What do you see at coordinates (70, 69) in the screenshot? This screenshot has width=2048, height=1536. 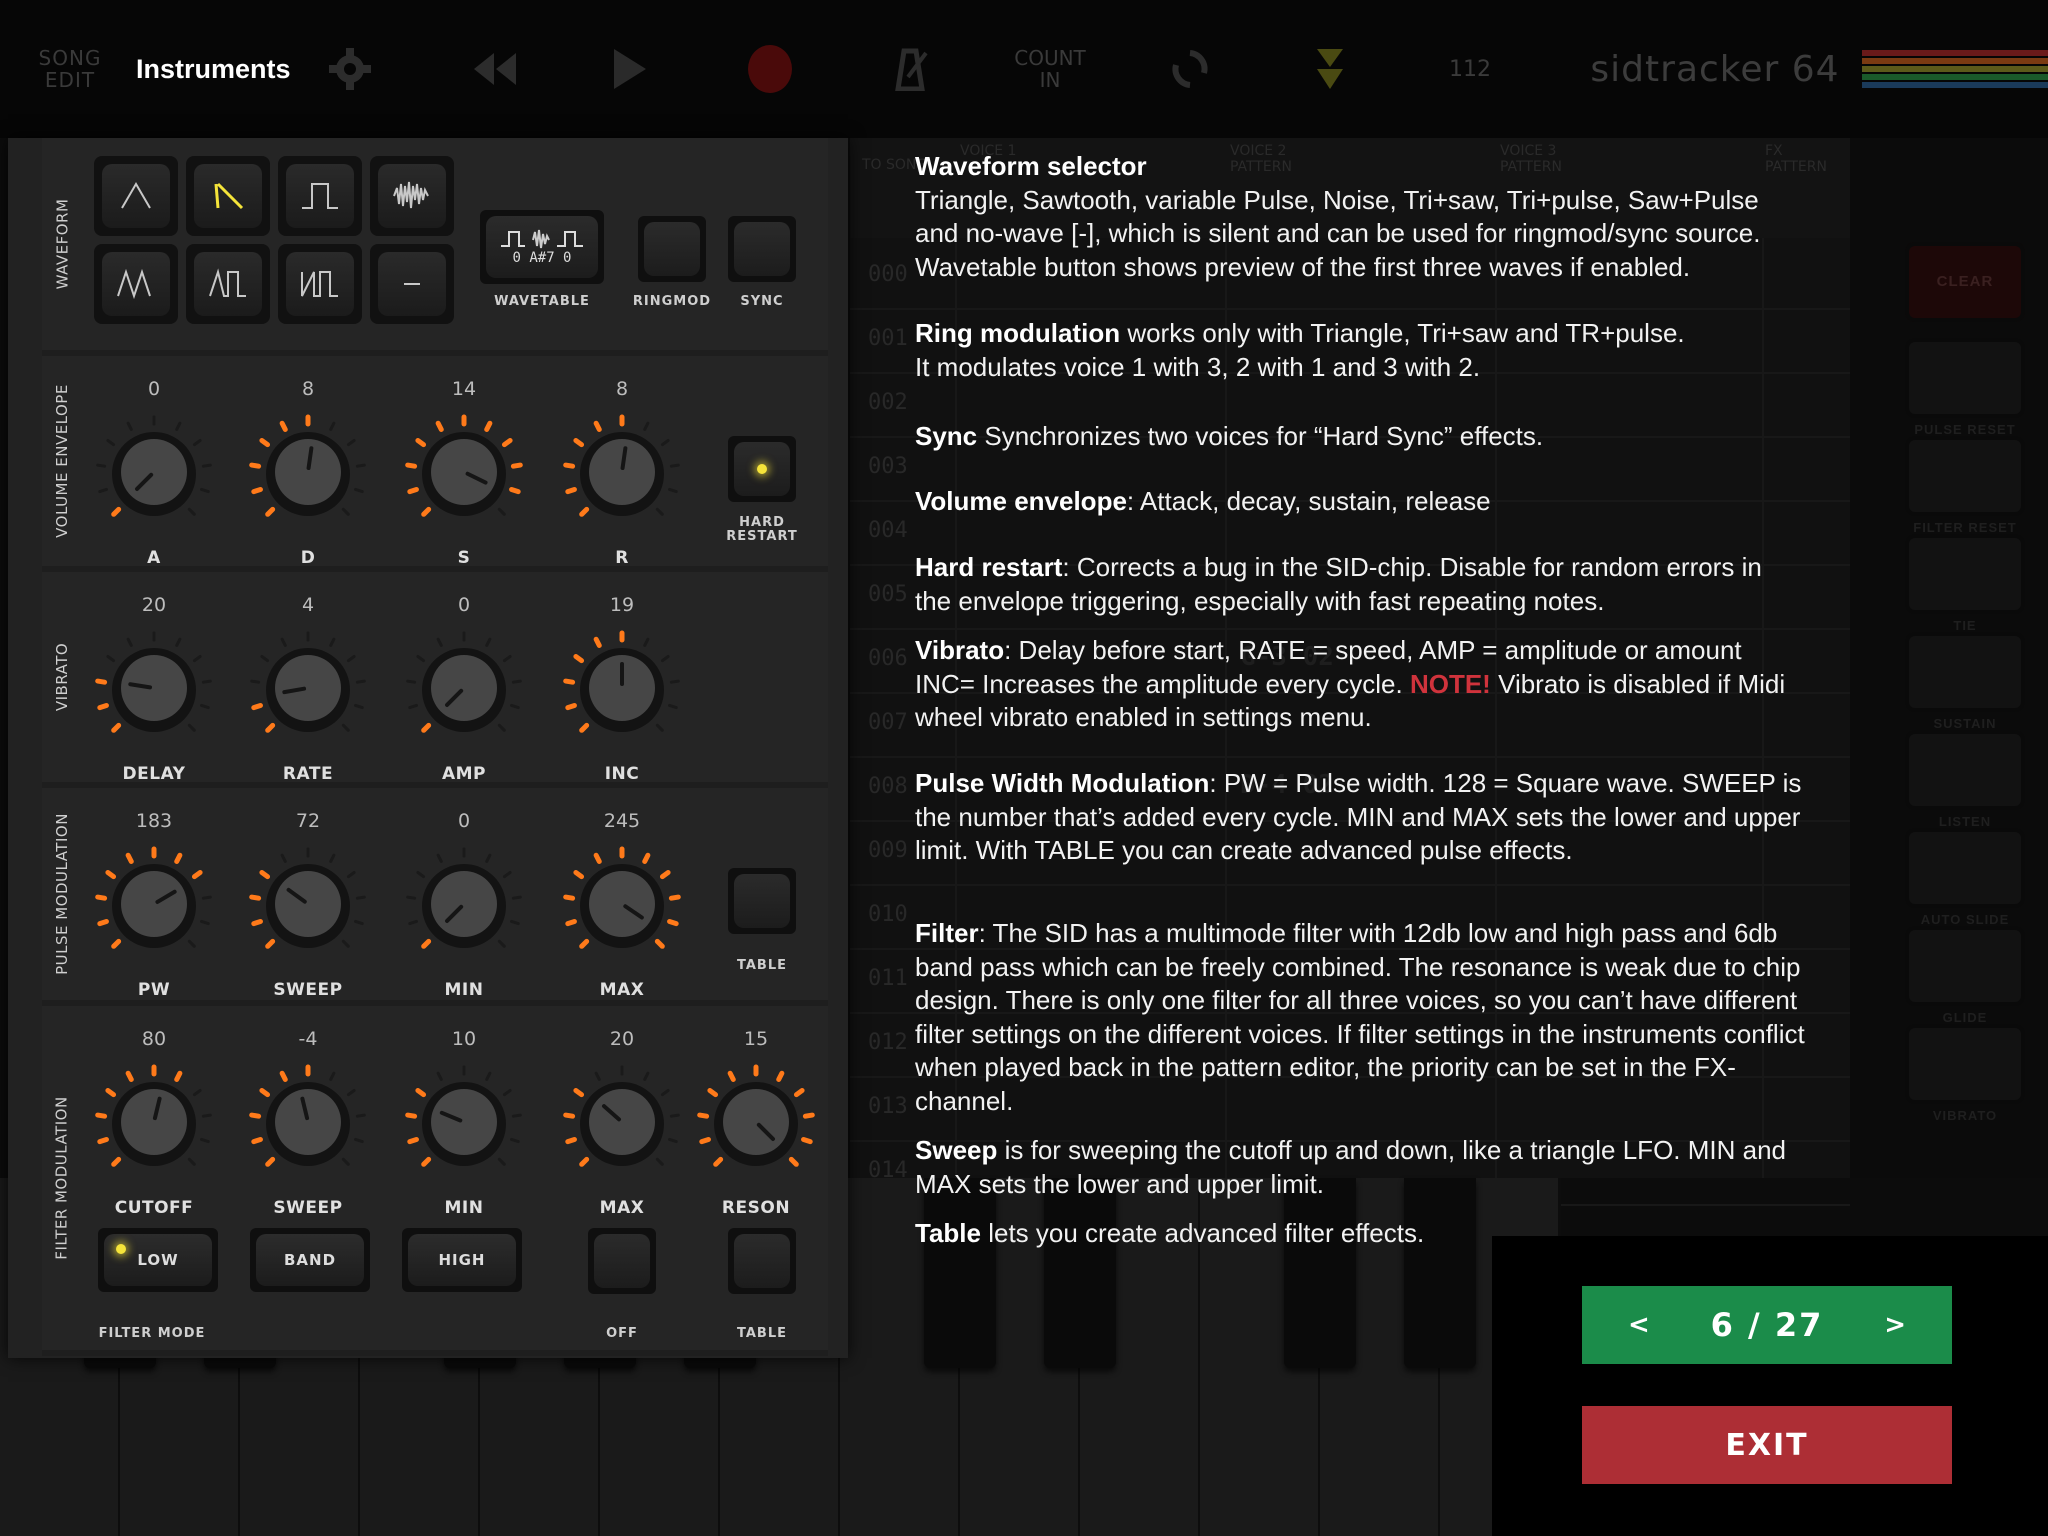 I see `song-edit-button: SONG EDIT` at bounding box center [70, 69].